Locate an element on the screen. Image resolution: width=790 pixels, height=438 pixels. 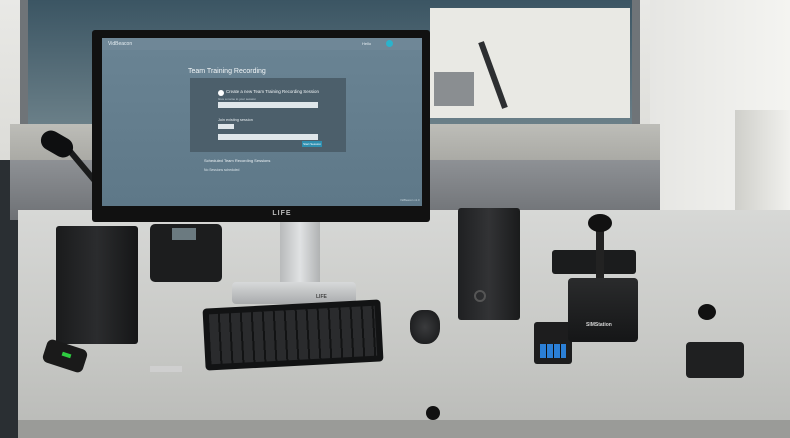
mouse is located at coordinates (425, 327).